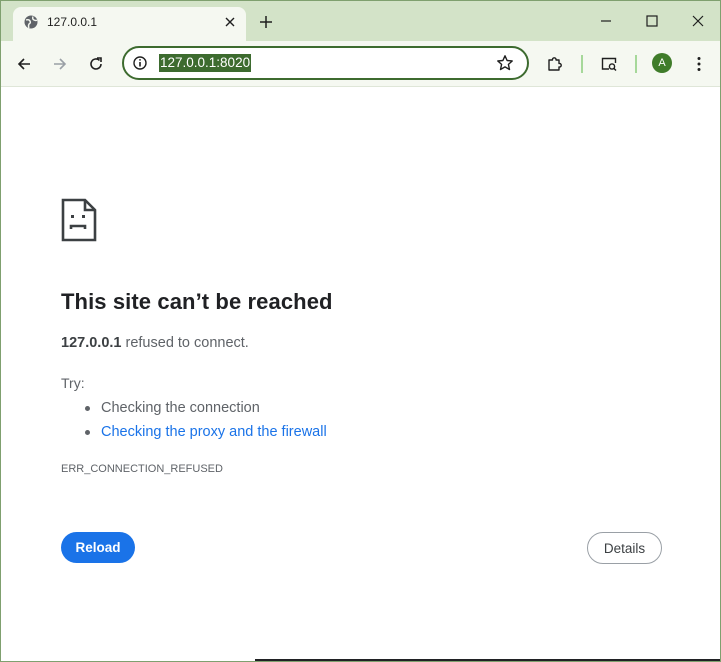 This screenshot has width=721, height=662. What do you see at coordinates (205, 63) in the screenshot?
I see `url-text: 127.0.0.1:8020` at bounding box center [205, 63].